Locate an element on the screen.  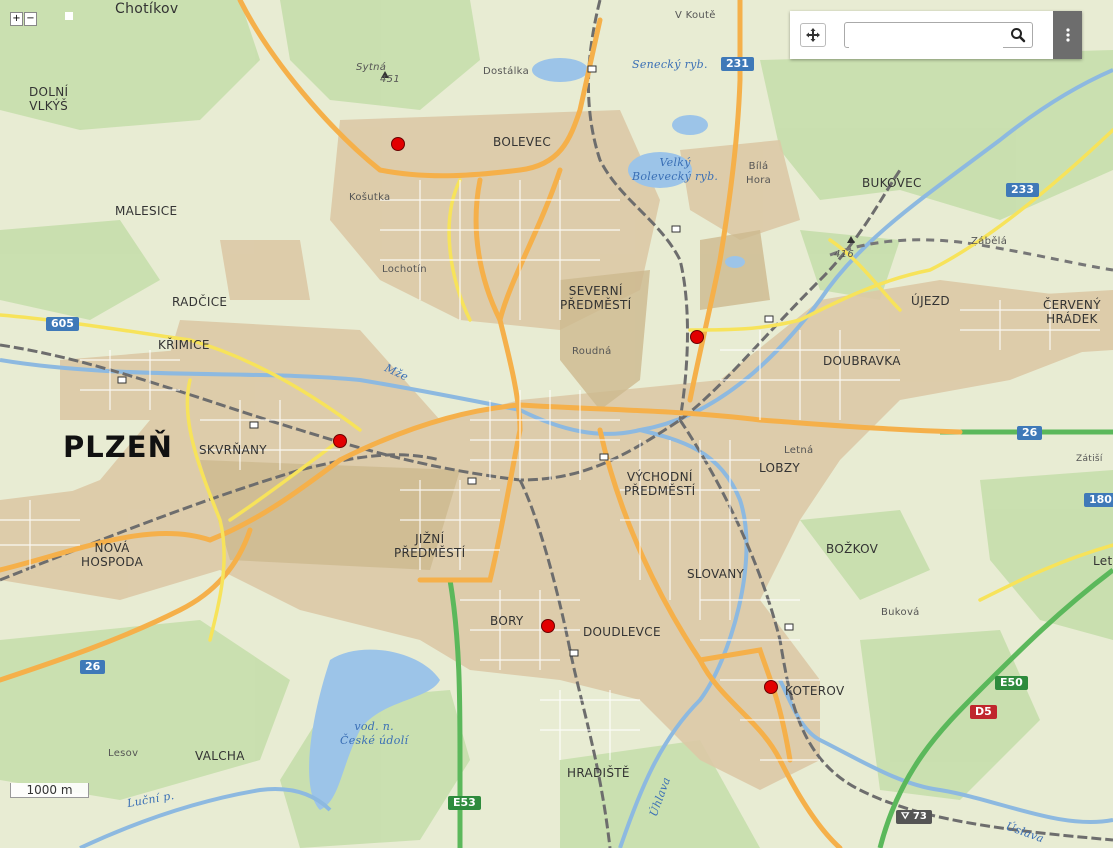
place-label-severni-predmesti: SEVERNÍ PŘEDMĚSTÍ is located at coordinates (596, 298).